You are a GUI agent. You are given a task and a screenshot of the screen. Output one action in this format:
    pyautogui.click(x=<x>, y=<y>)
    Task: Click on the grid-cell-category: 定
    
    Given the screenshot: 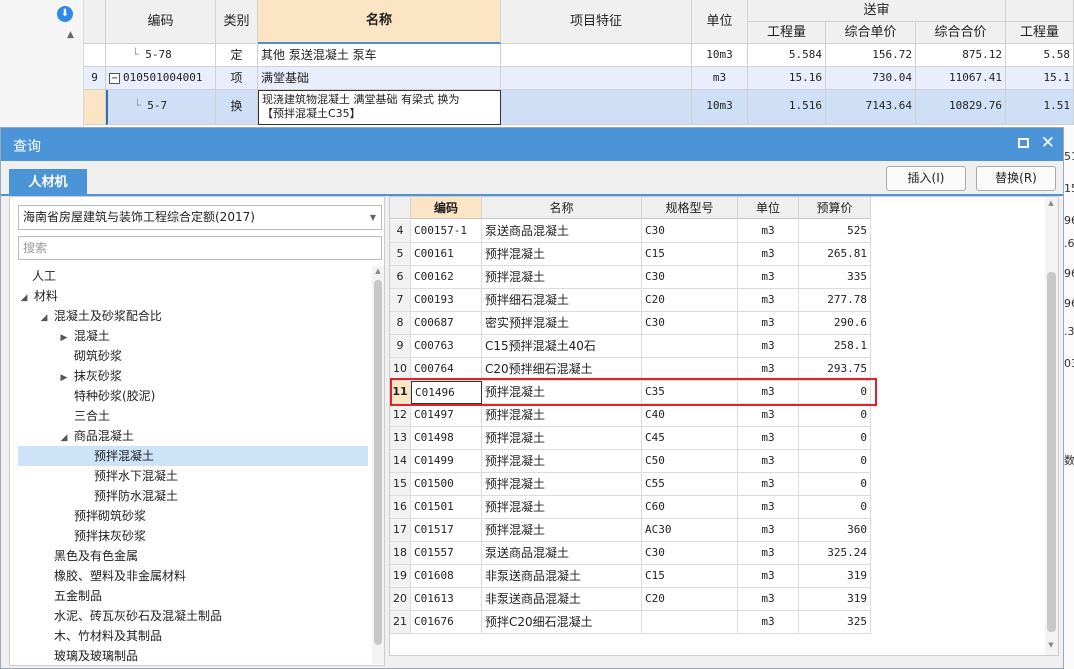 What is the action you would take?
    pyautogui.click(x=237, y=55)
    